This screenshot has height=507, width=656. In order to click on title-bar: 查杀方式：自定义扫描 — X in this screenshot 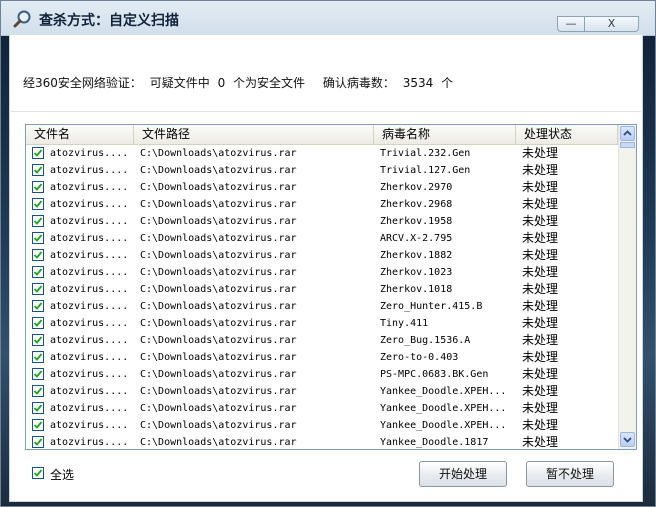, I will do `click(328, 18)`.